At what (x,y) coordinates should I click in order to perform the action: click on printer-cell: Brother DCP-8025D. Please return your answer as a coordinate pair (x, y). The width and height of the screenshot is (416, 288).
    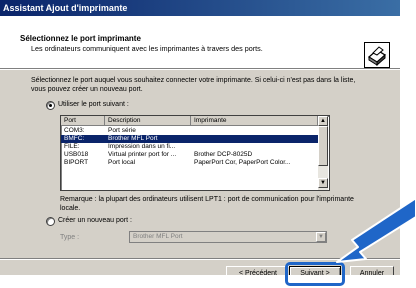
    Looking at the image, I should click on (223, 154).